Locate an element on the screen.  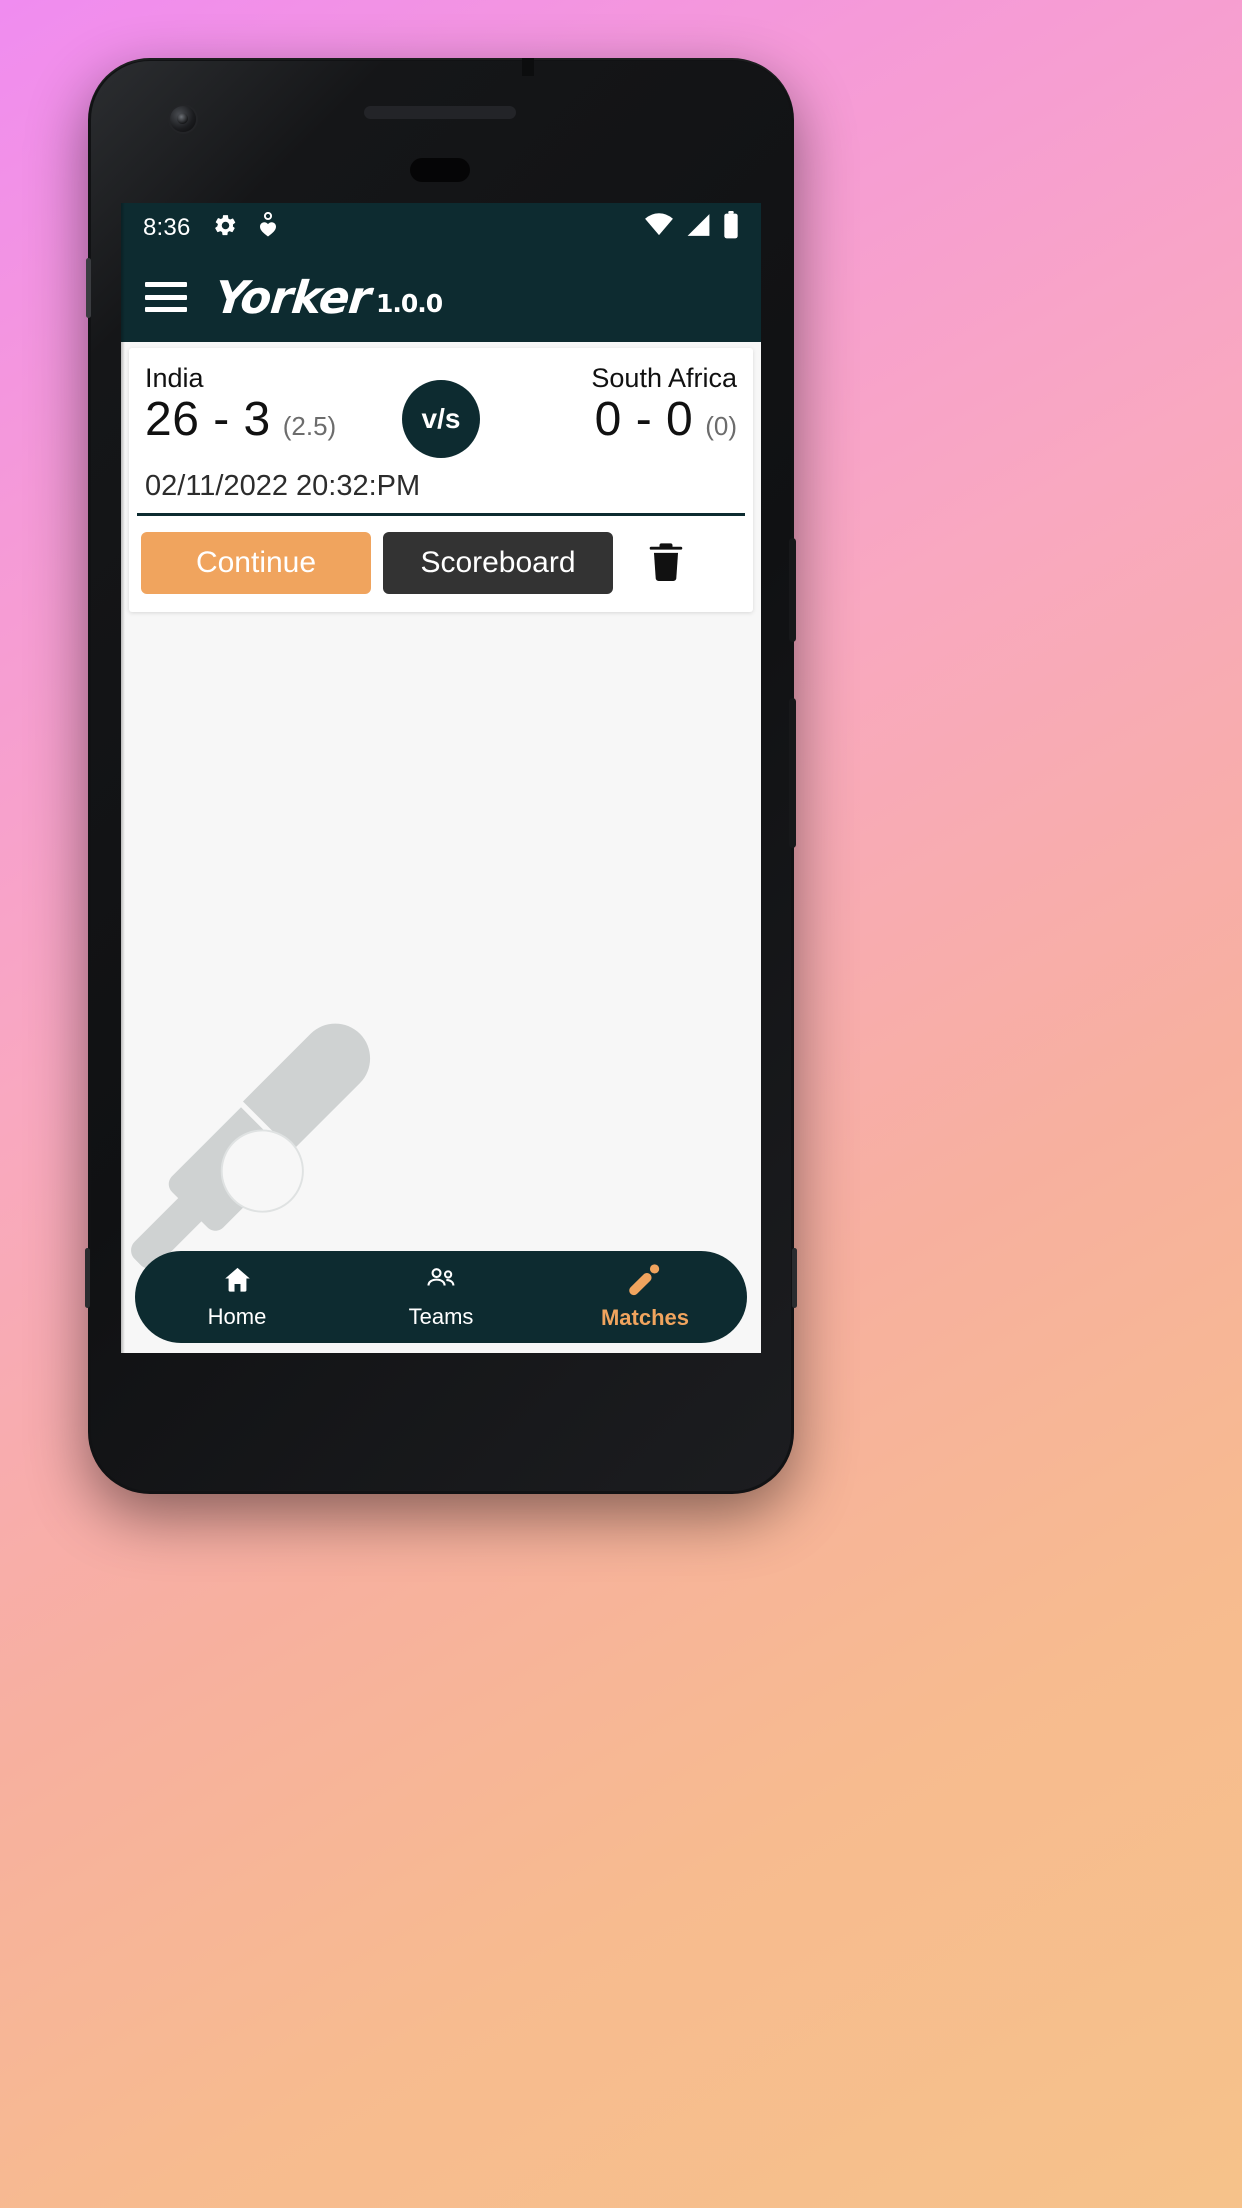
nav-item-matches-label: Matches is located at coordinates (645, 1317).